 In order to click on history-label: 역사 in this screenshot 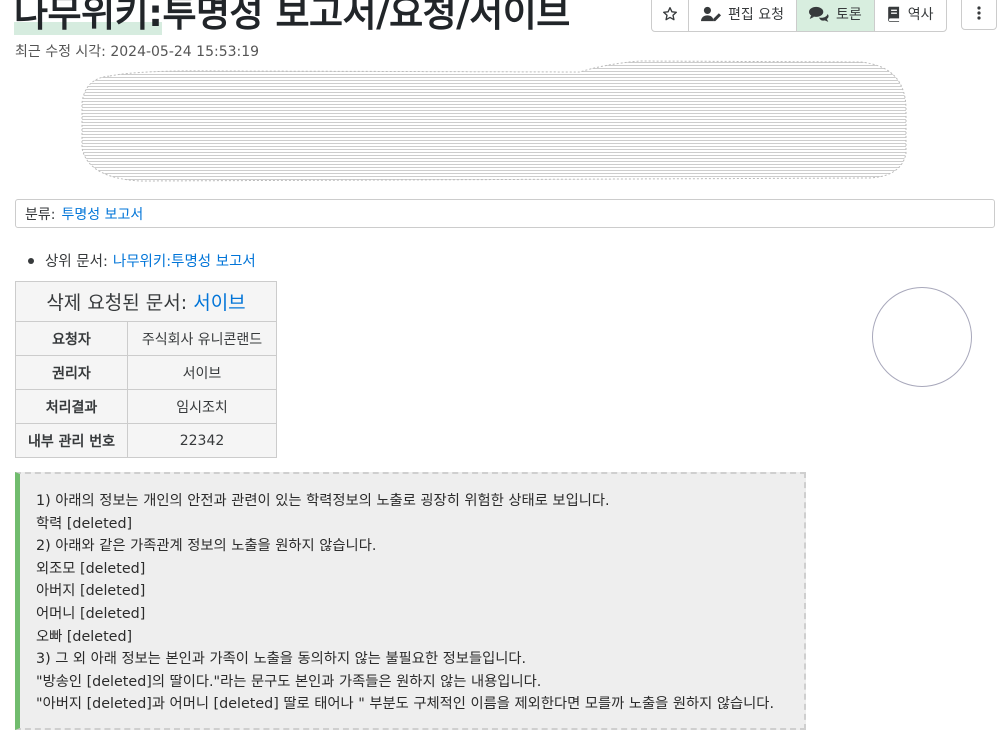, I will do `click(920, 15)`.